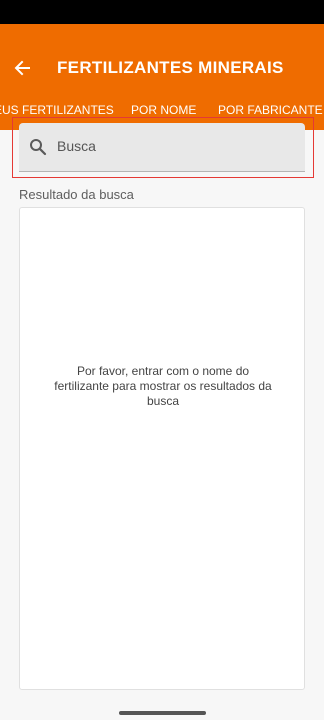 This screenshot has height=720, width=324. I want to click on page-title: FERTILIZANTES MINERAIS, so click(170, 67).